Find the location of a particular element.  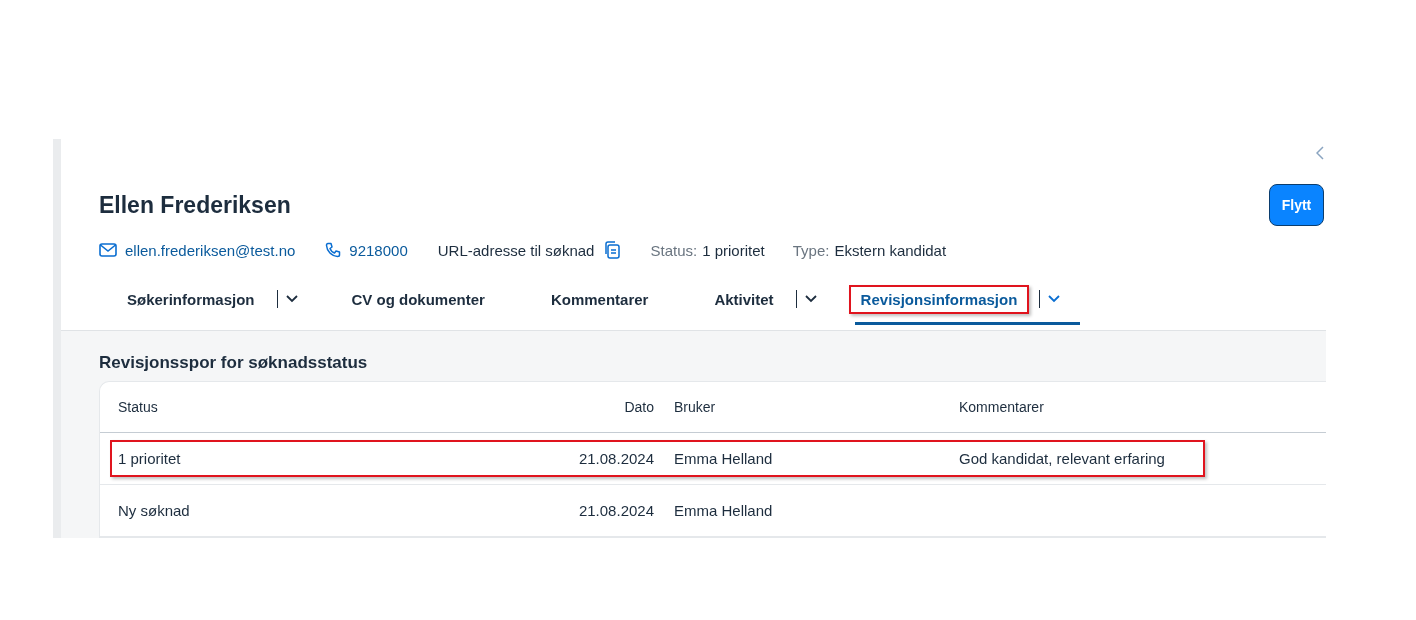

phone-link: 9218000 is located at coordinates (366, 250).